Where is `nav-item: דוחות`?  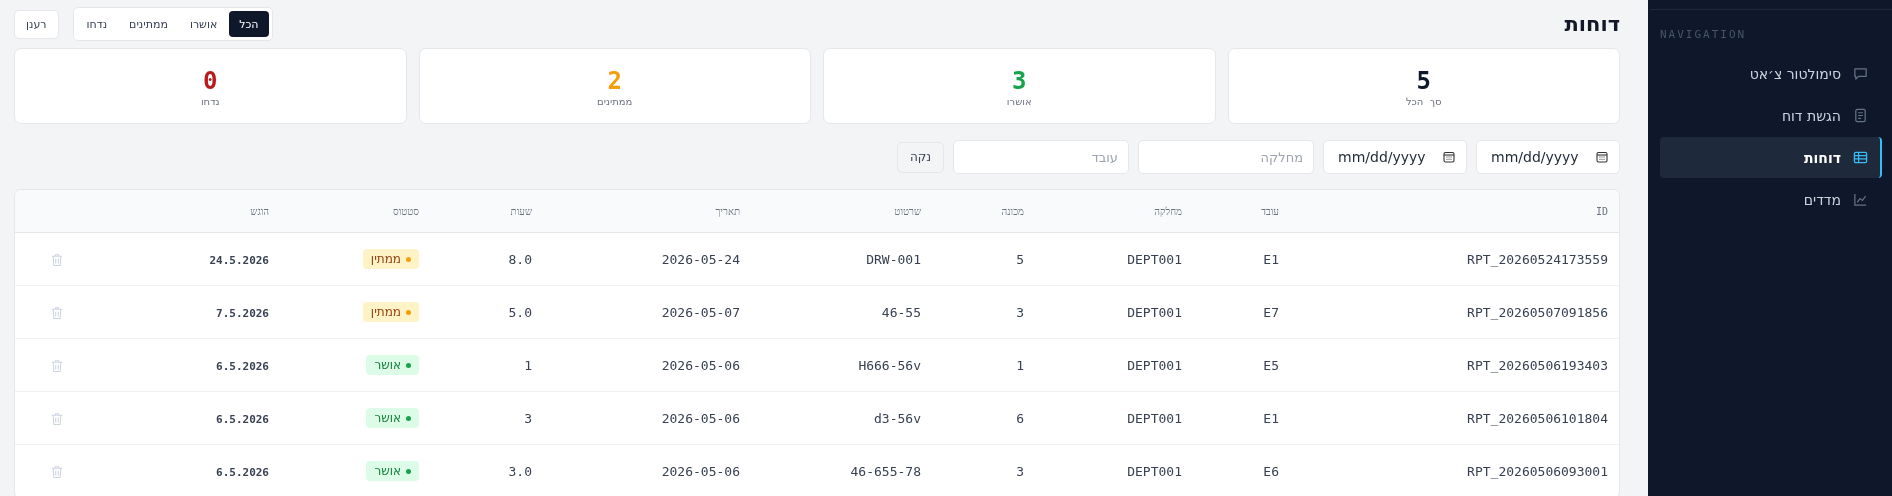 nav-item: דוחות is located at coordinates (1771, 157).